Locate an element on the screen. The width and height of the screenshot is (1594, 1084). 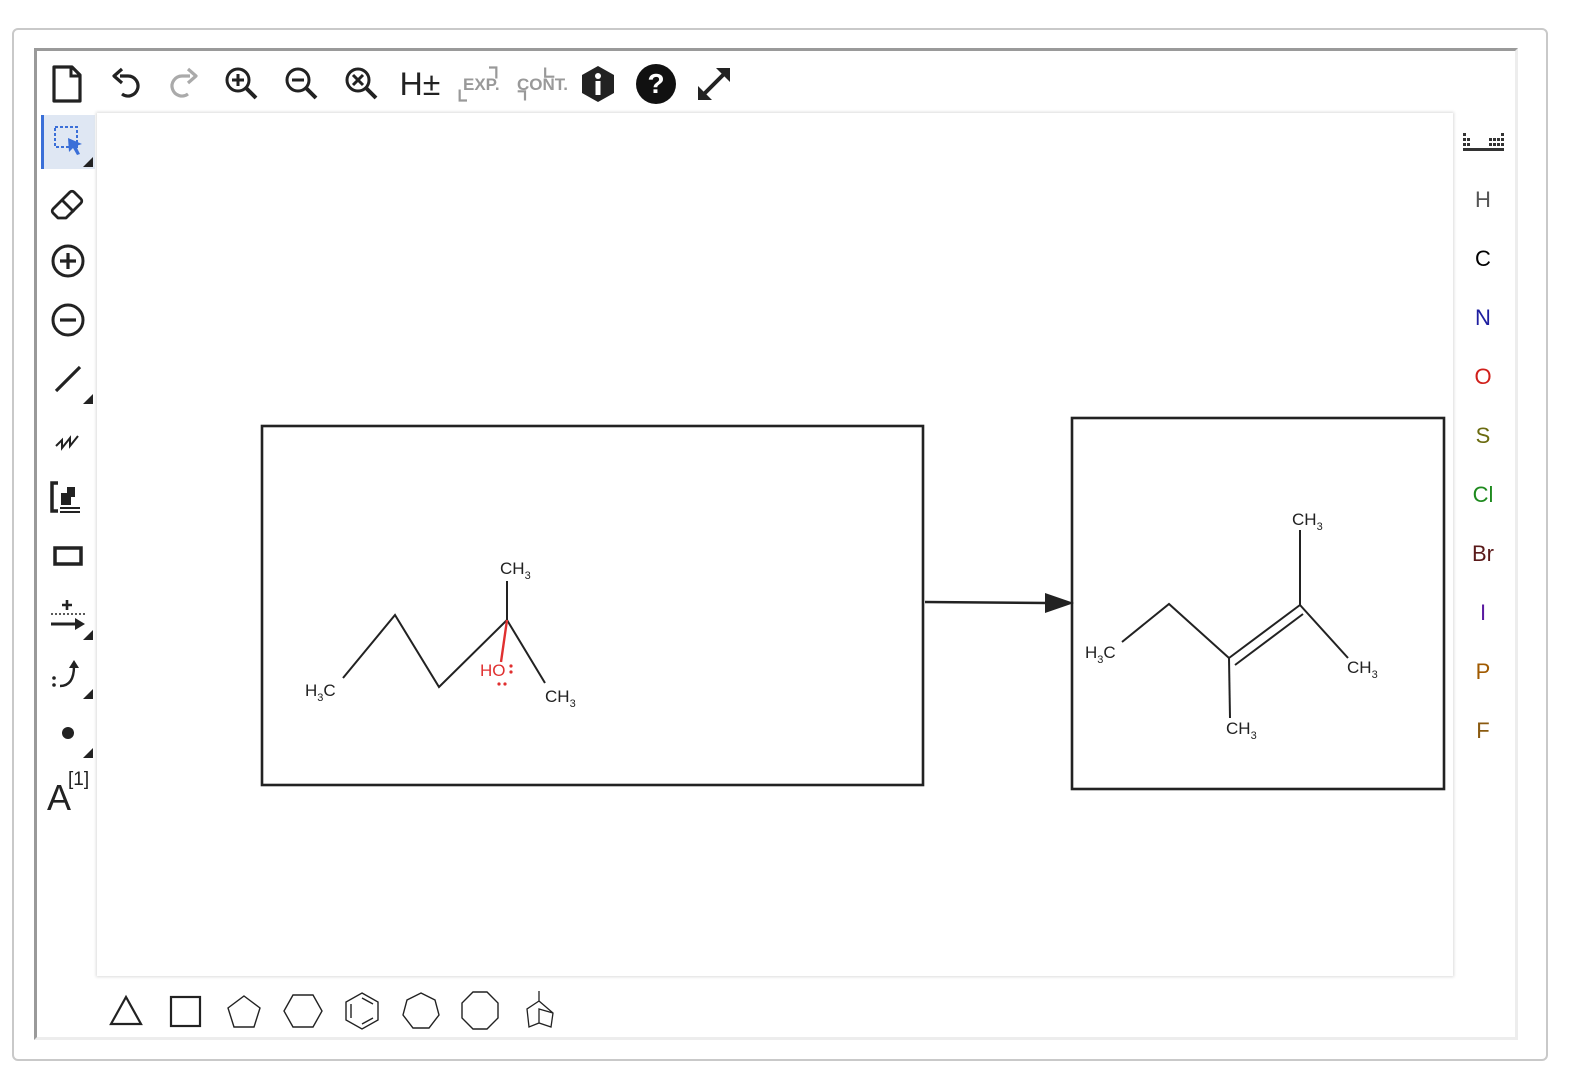
expand-button: EXP. is located at coordinates (478, 84).